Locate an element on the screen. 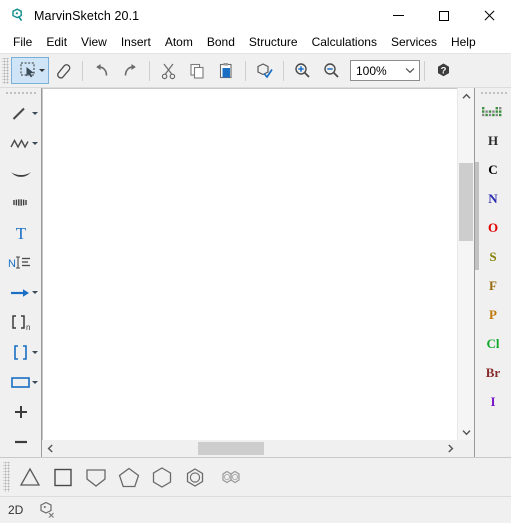  atom-label-tool: N is located at coordinates (21, 263).